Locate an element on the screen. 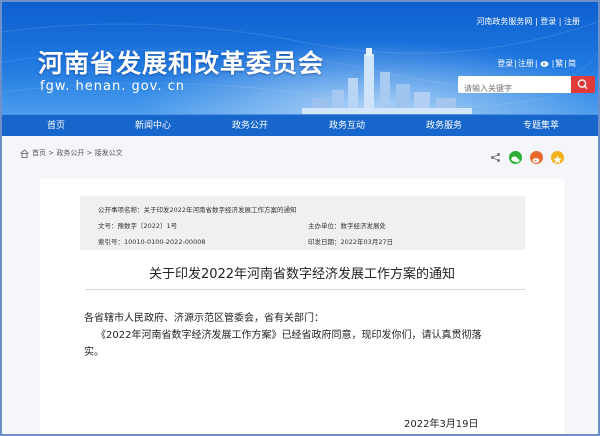 Image resolution: width=600 pixels, height=436 pixels. title-divider is located at coordinates (305, 289).